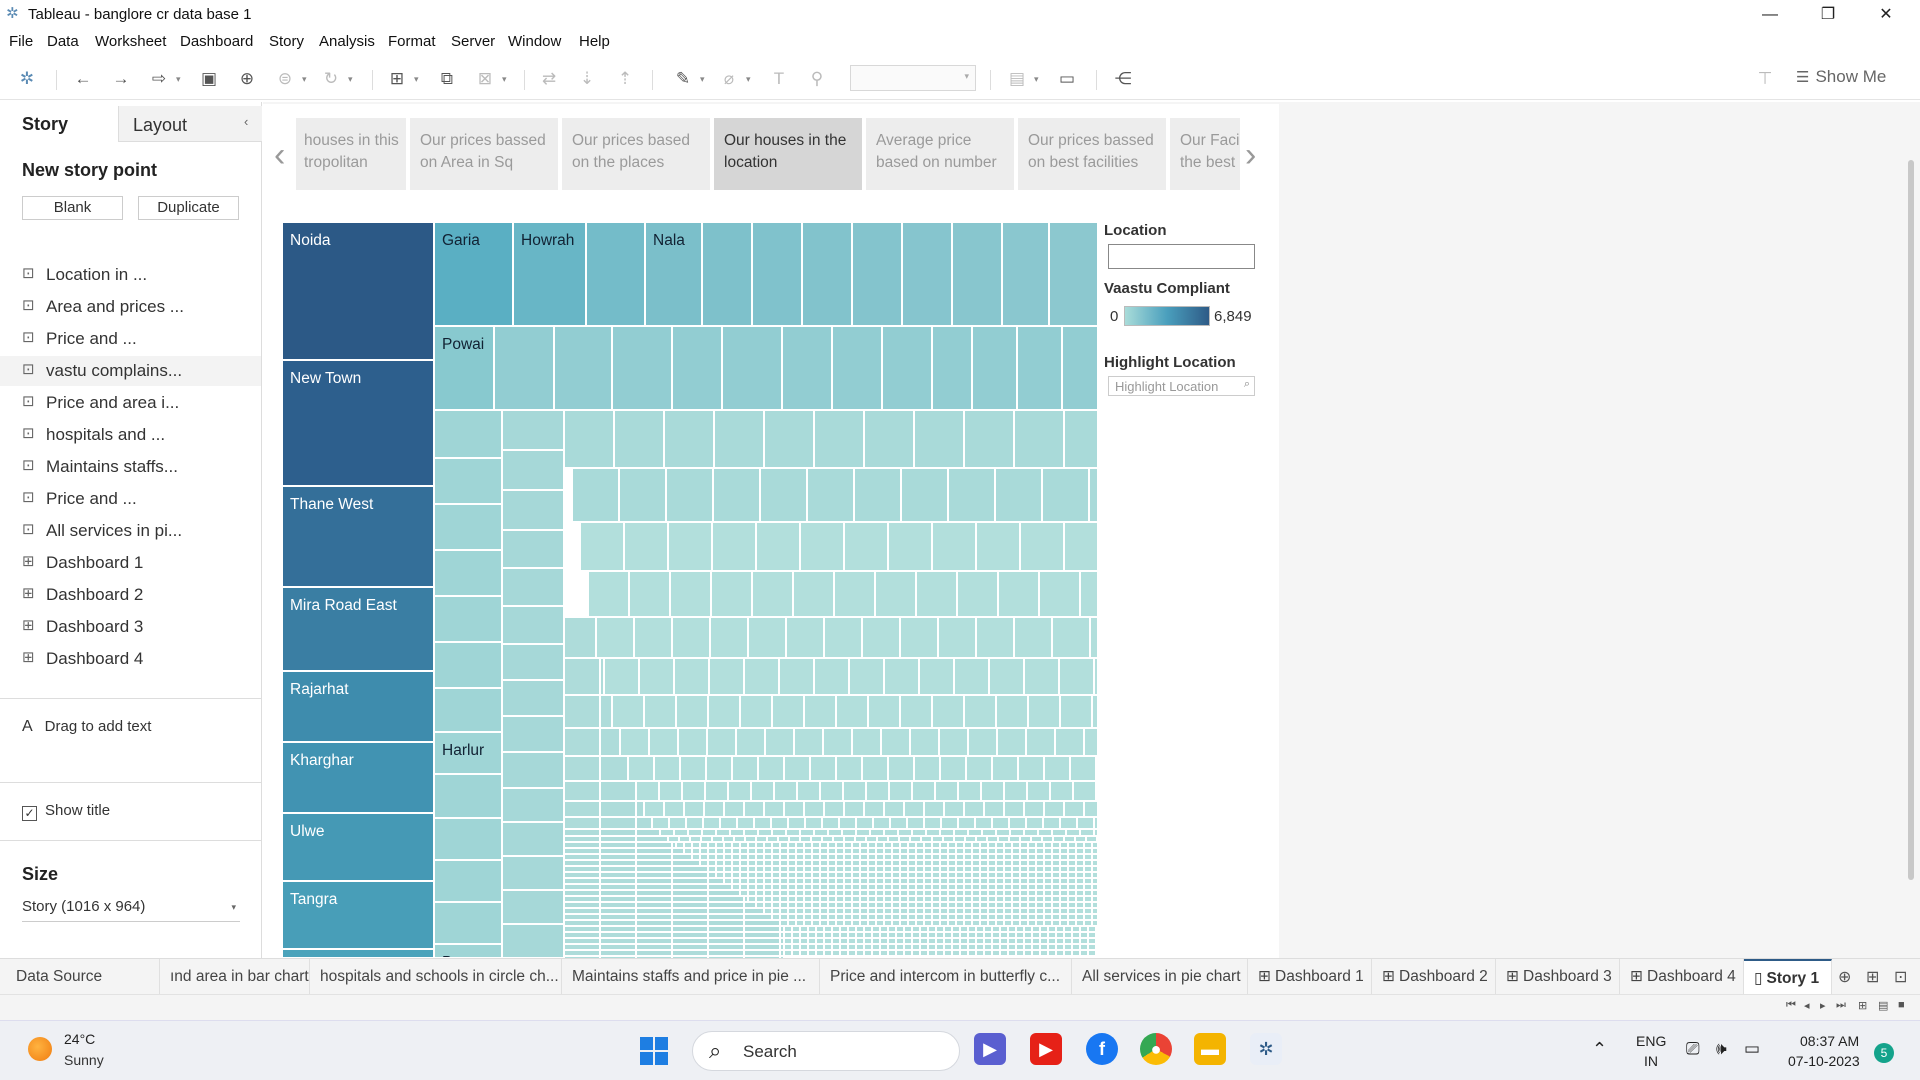 The width and height of the screenshot is (1920, 1080). Describe the element at coordinates (358, 629) in the screenshot. I see `treemap-cell-big: Mira Road East` at that location.